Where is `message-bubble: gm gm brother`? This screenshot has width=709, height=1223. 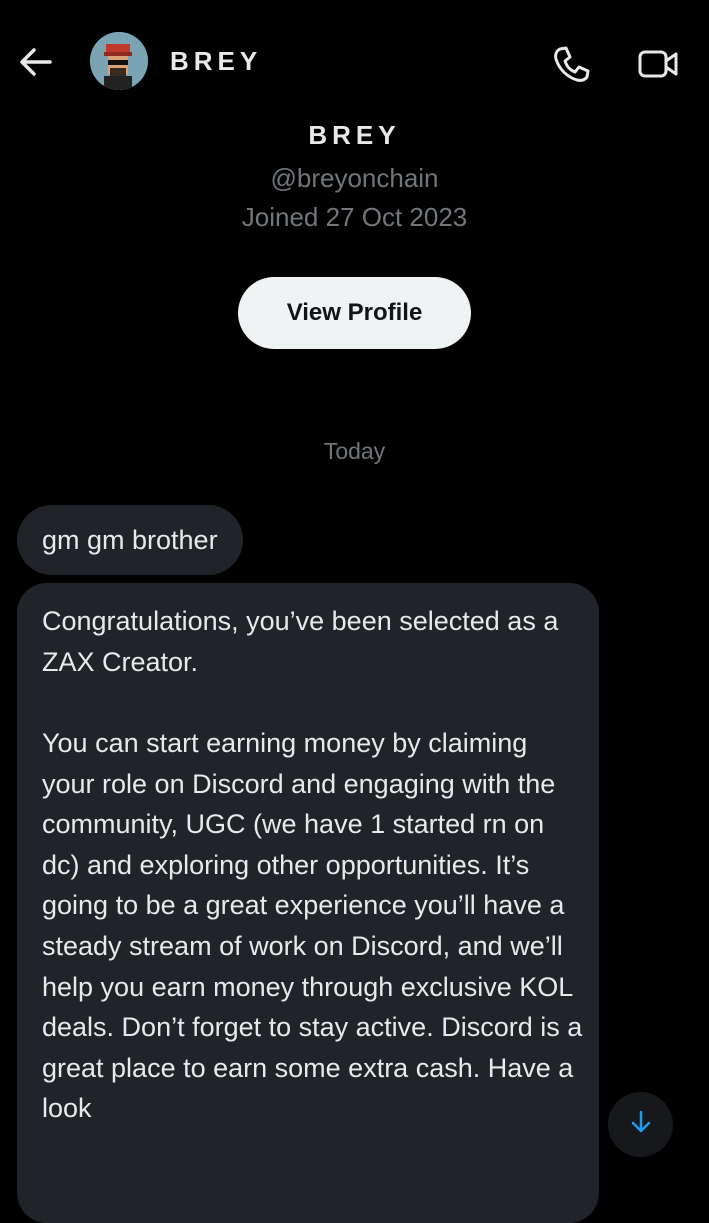
message-bubble: gm gm brother is located at coordinates (130, 540).